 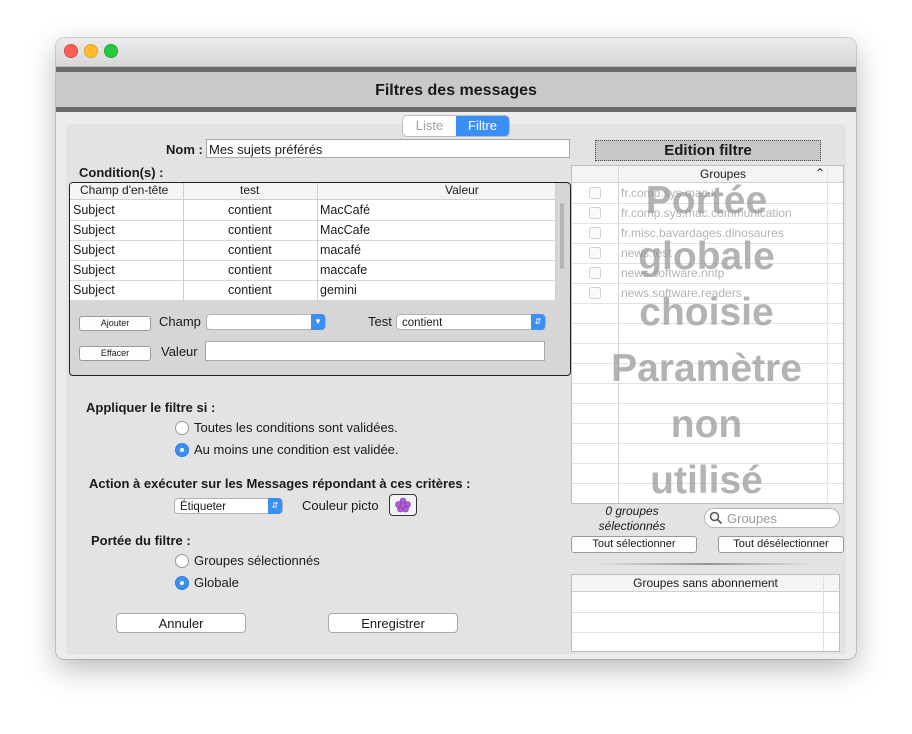 I want to click on action-select: Étiqueter ⇵, so click(x=228, y=506).